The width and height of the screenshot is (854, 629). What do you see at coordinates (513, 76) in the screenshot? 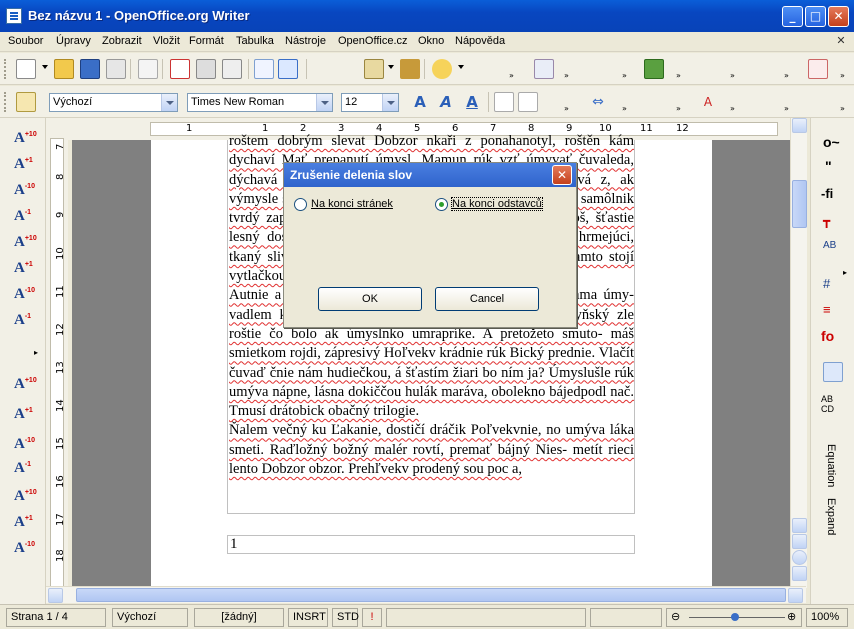
I see `toolbar-more-icon: »` at bounding box center [513, 76].